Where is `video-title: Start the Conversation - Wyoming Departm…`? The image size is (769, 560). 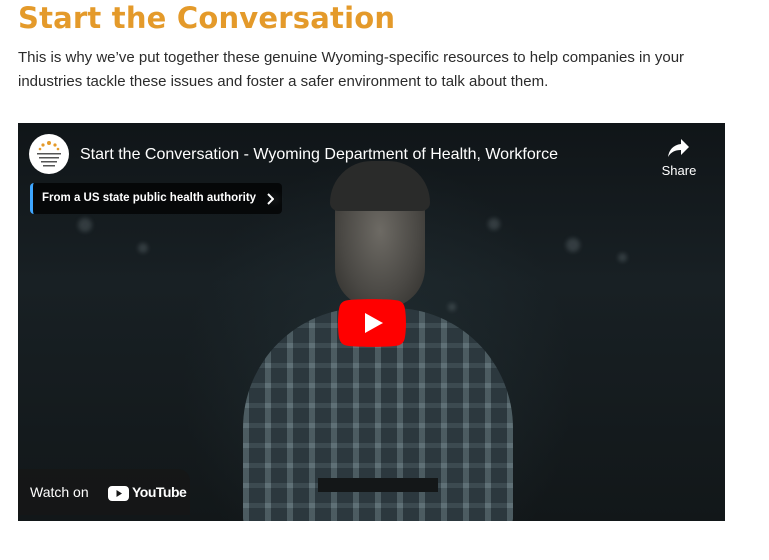
video-title: Start the Conversation - Wyoming Departm… is located at coordinates (319, 155).